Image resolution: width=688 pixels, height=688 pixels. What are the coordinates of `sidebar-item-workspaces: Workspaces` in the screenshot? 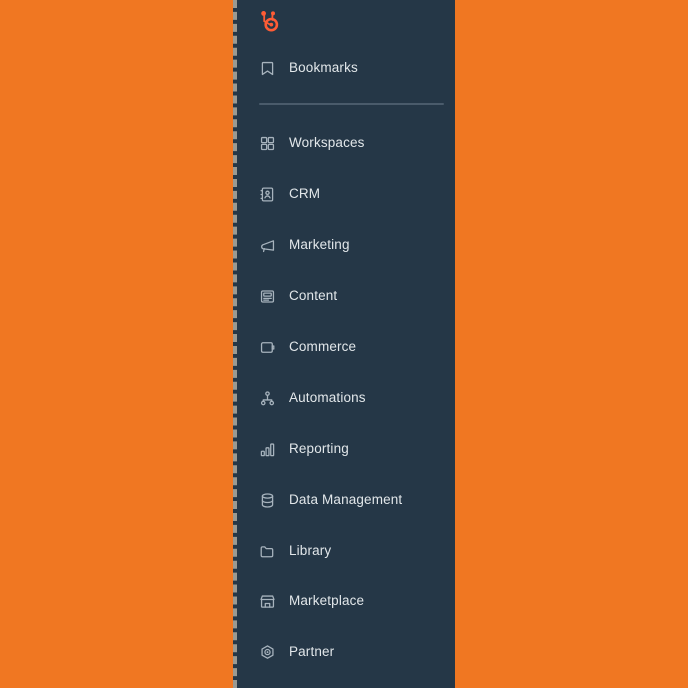 It's located at (348, 143).